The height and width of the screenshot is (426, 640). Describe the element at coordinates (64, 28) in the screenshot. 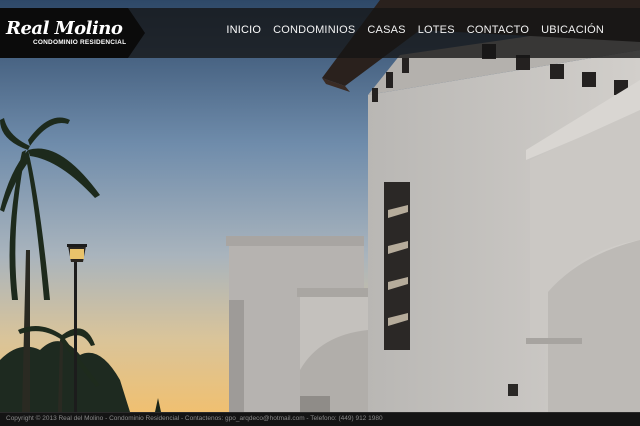

I see `logo-title: Real Molino` at that location.